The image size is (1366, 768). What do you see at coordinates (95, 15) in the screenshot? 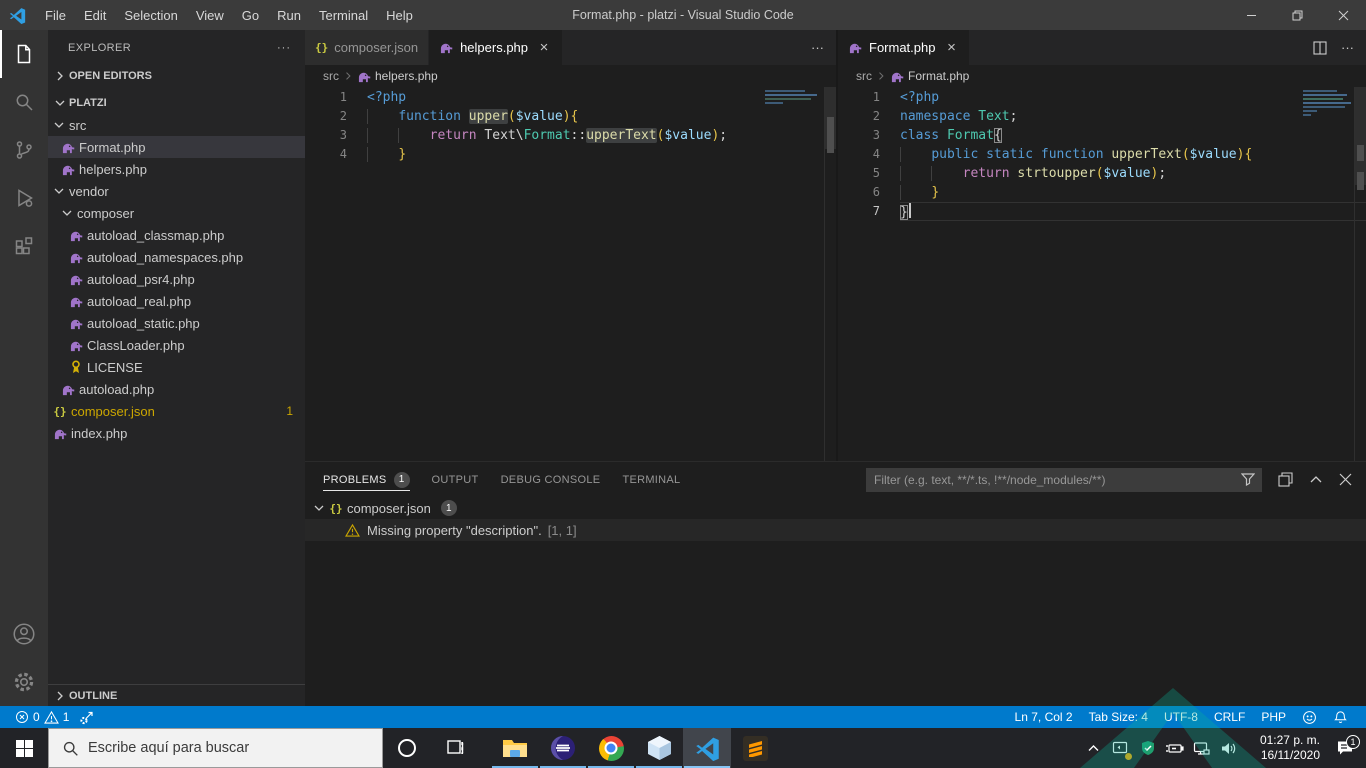
I see `menu-edit: Edit` at bounding box center [95, 15].